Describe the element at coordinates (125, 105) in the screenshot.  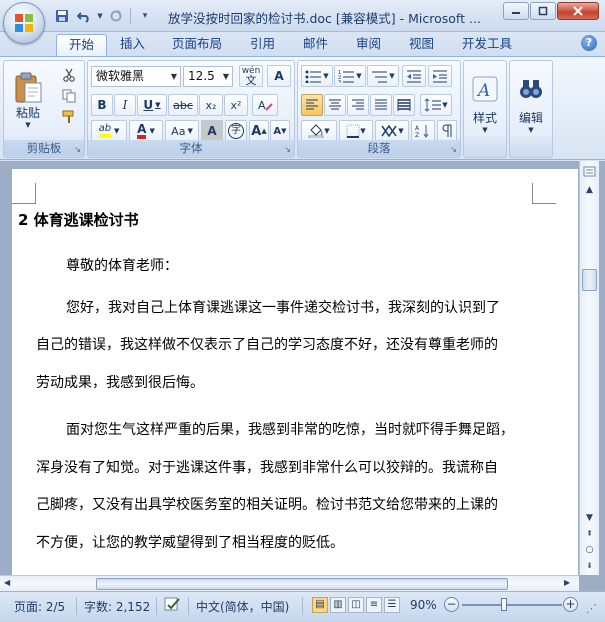
I see `italic-button: I` at that location.